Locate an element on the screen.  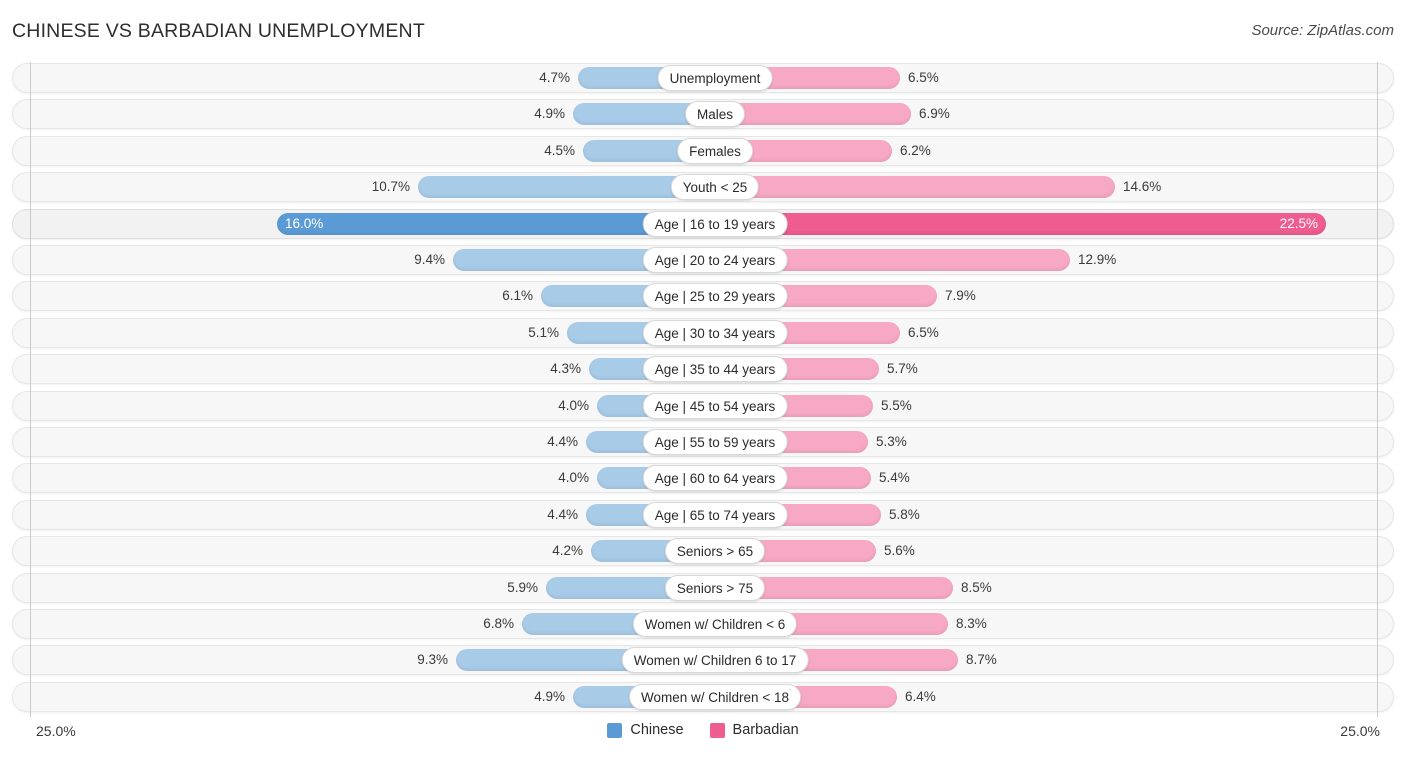
axis-line-right is located at coordinates (1377, 389).